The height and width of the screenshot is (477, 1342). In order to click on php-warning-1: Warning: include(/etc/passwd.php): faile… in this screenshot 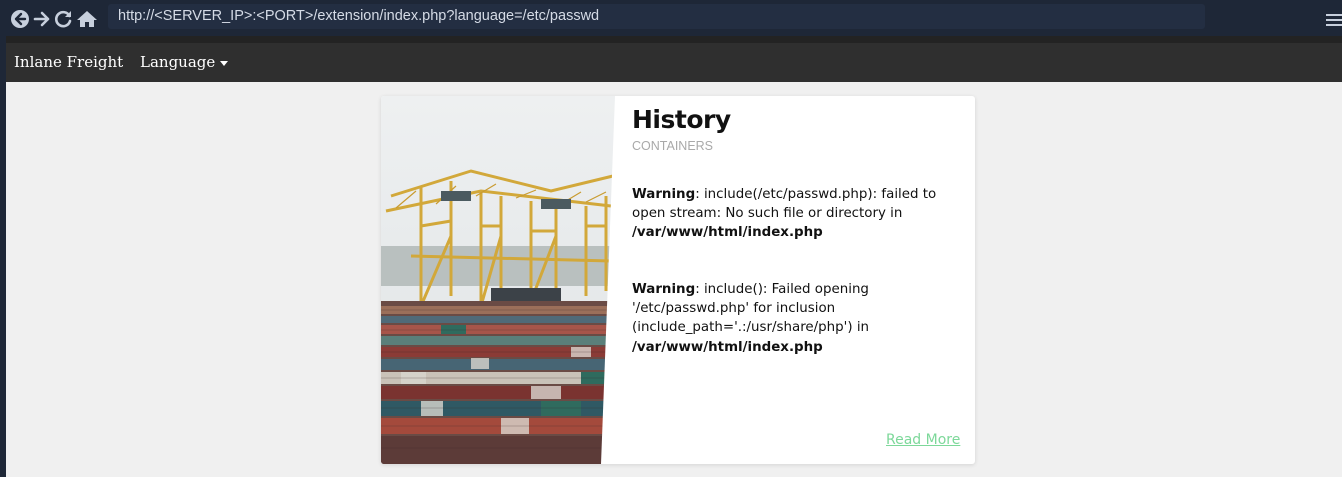, I will do `click(797, 214)`.